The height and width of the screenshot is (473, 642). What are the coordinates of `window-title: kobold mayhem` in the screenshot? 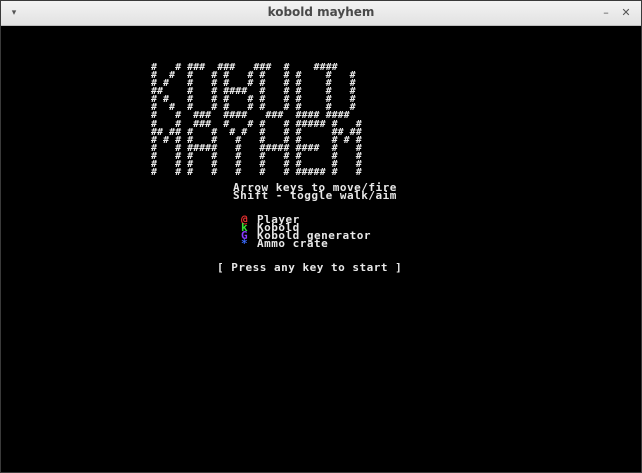 It's located at (321, 12).